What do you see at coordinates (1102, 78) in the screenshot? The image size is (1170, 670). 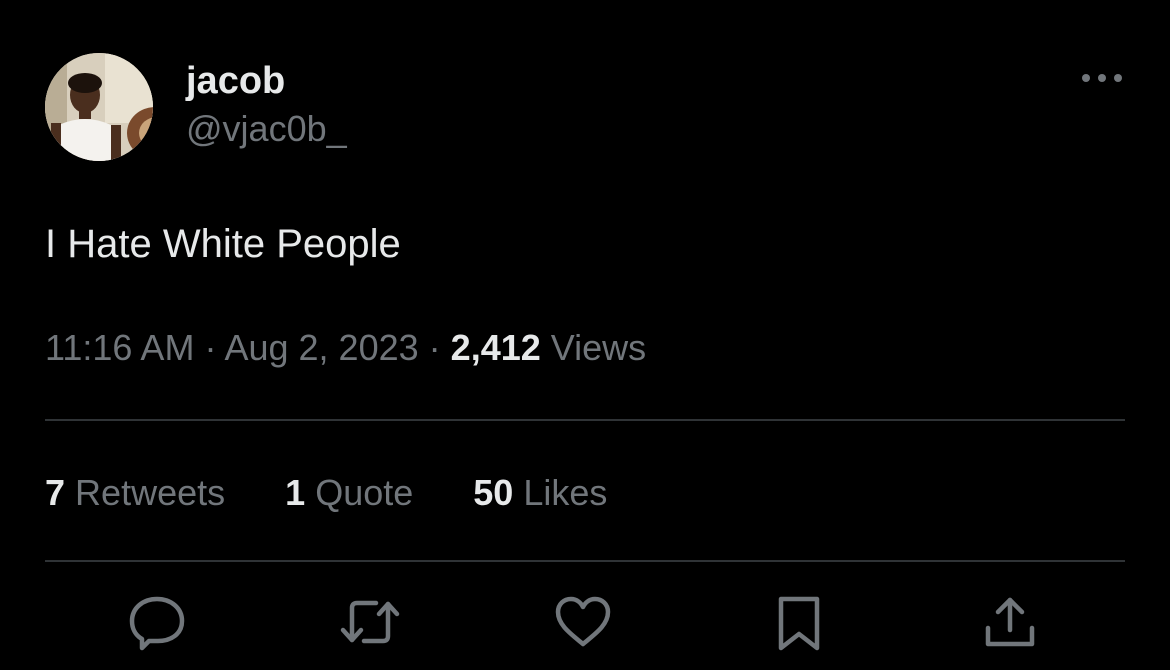 I see `more-icon` at bounding box center [1102, 78].